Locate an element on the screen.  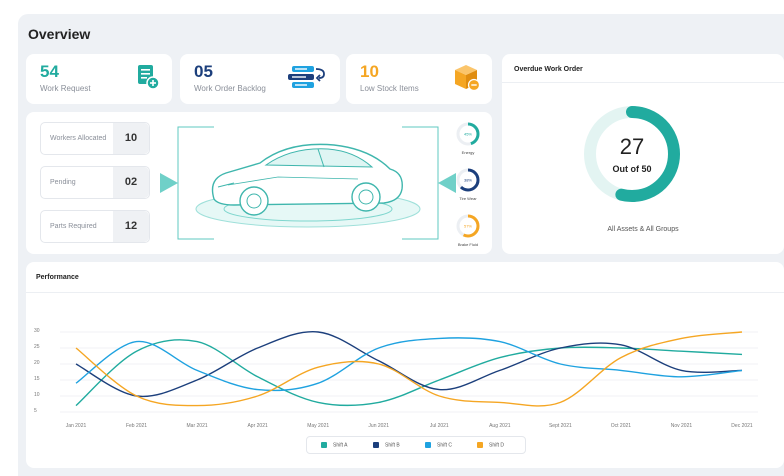
stat-value: 12 is located at coordinates (131, 226).